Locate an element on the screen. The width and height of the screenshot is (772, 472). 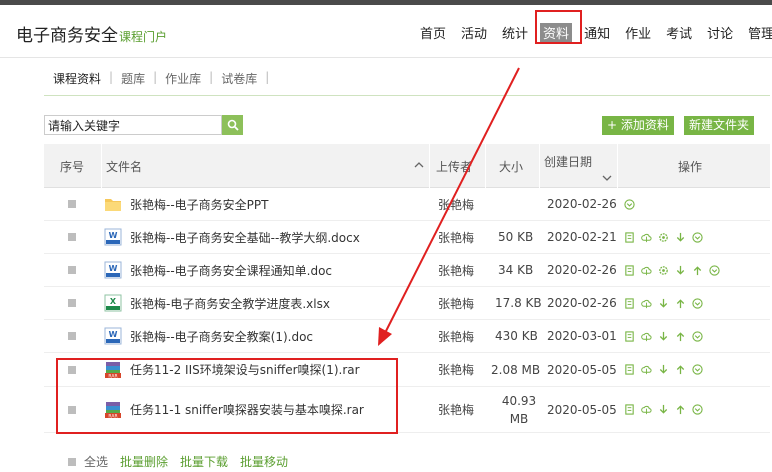
batch-download-link: 批量下载 is located at coordinates (204, 461).